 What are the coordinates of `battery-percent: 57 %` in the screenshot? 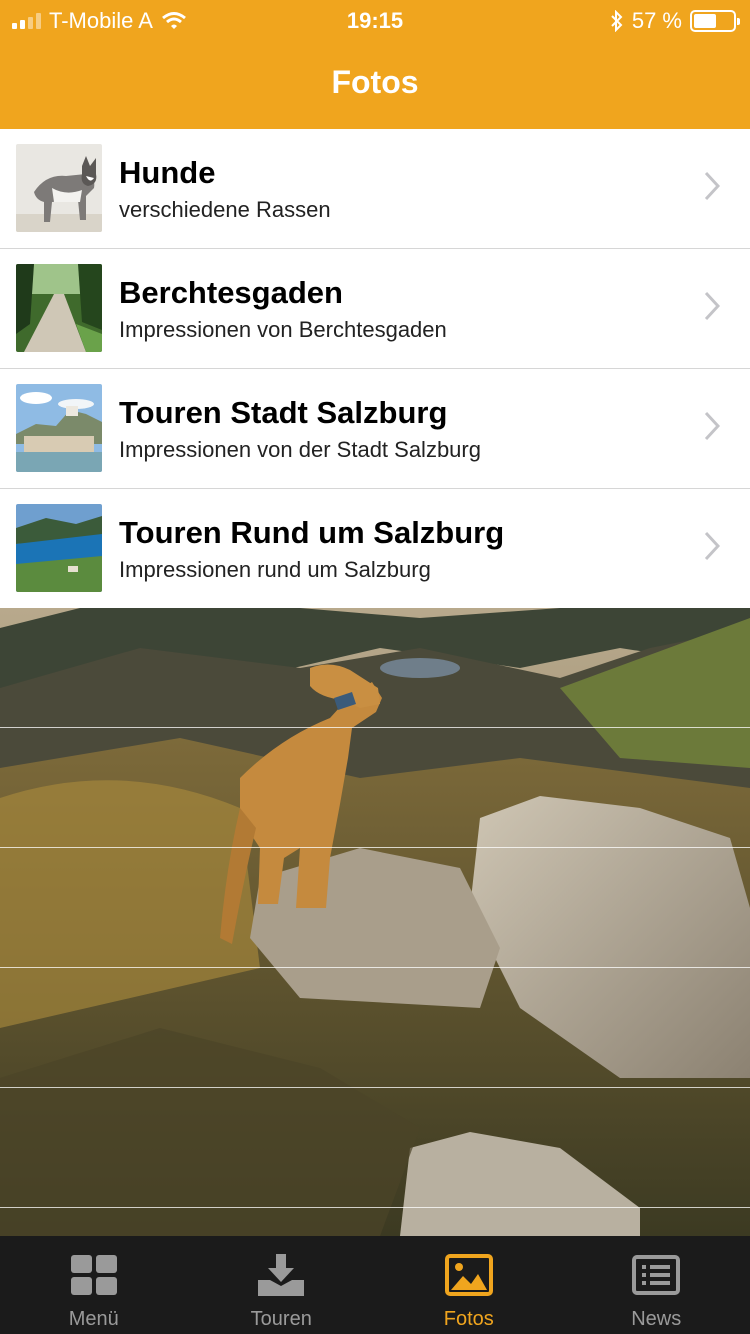 It's located at (656, 20).